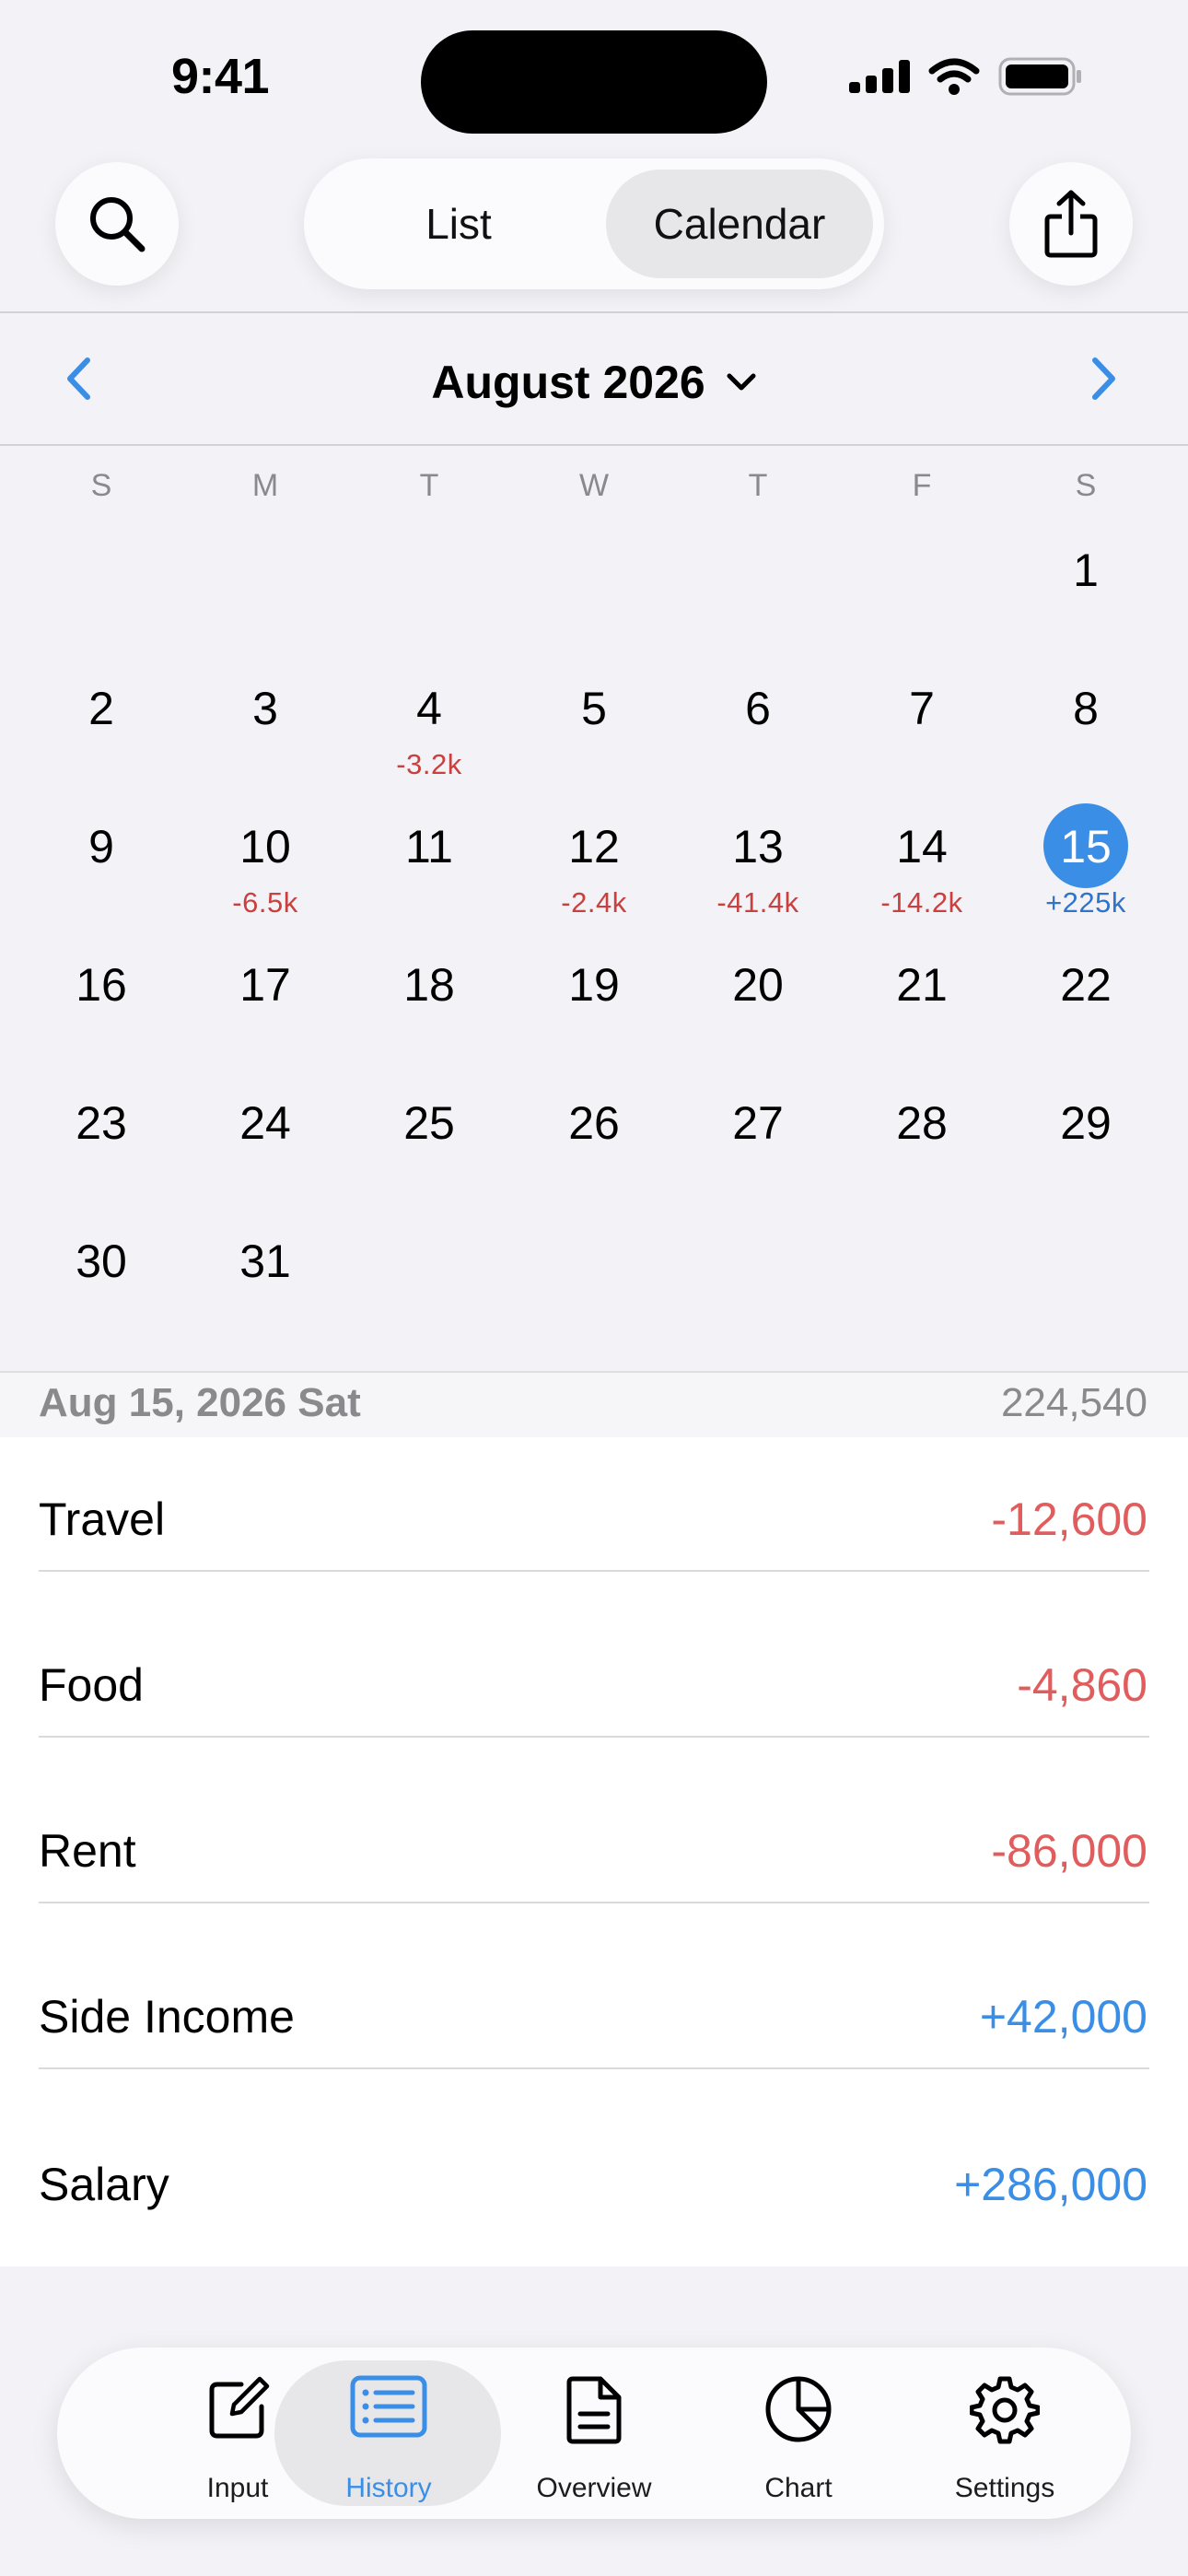 The width and height of the screenshot is (1188, 2576). Describe the element at coordinates (922, 846) in the screenshot. I see `calendar-day: 14` at that location.